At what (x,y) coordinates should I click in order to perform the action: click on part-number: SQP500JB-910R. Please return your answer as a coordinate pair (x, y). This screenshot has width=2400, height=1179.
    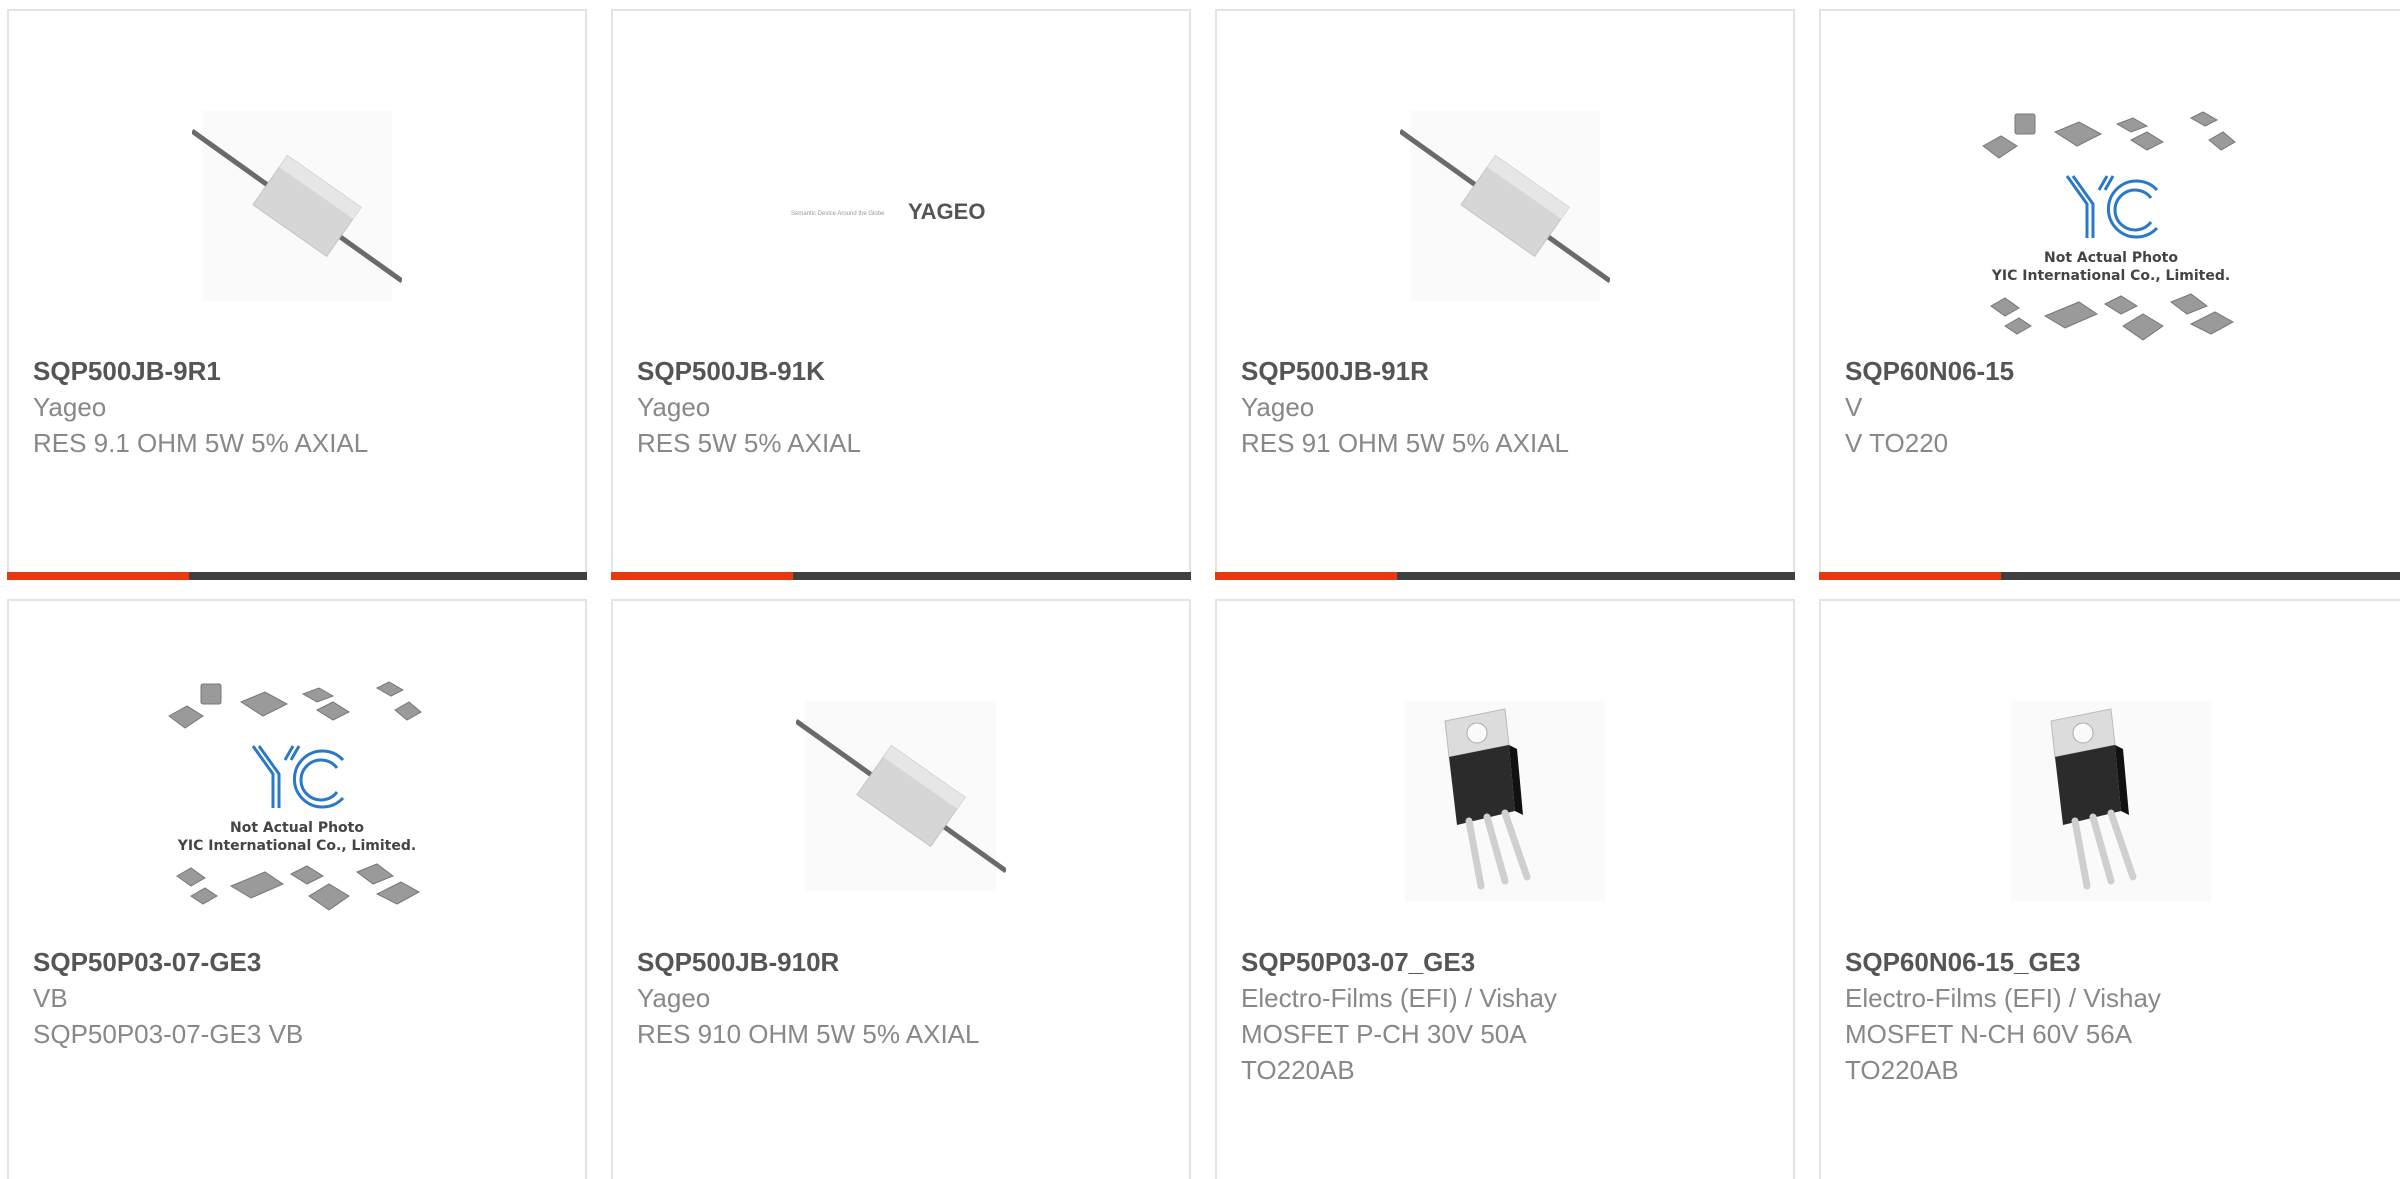
    Looking at the image, I should click on (903, 962).